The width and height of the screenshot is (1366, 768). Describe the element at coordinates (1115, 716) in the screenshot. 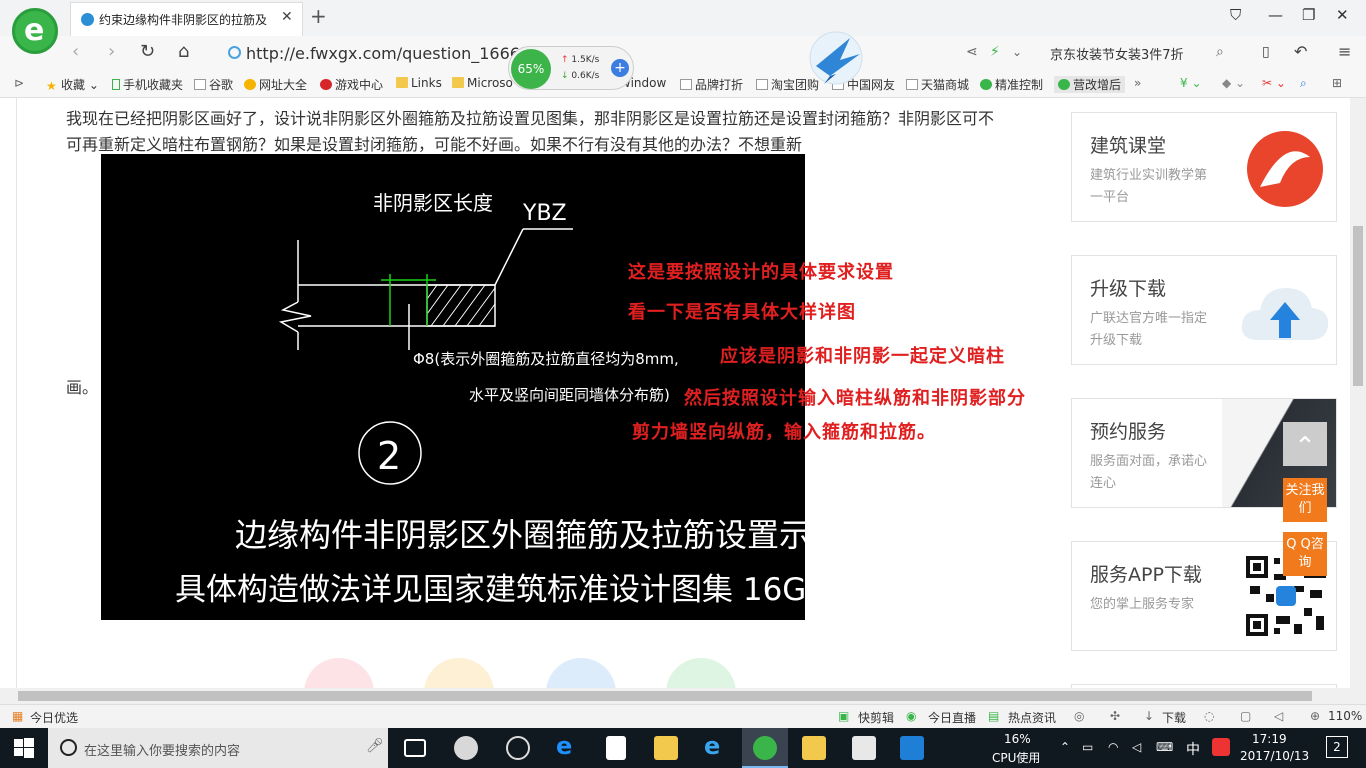

I see `tools-icon: ✣` at that location.